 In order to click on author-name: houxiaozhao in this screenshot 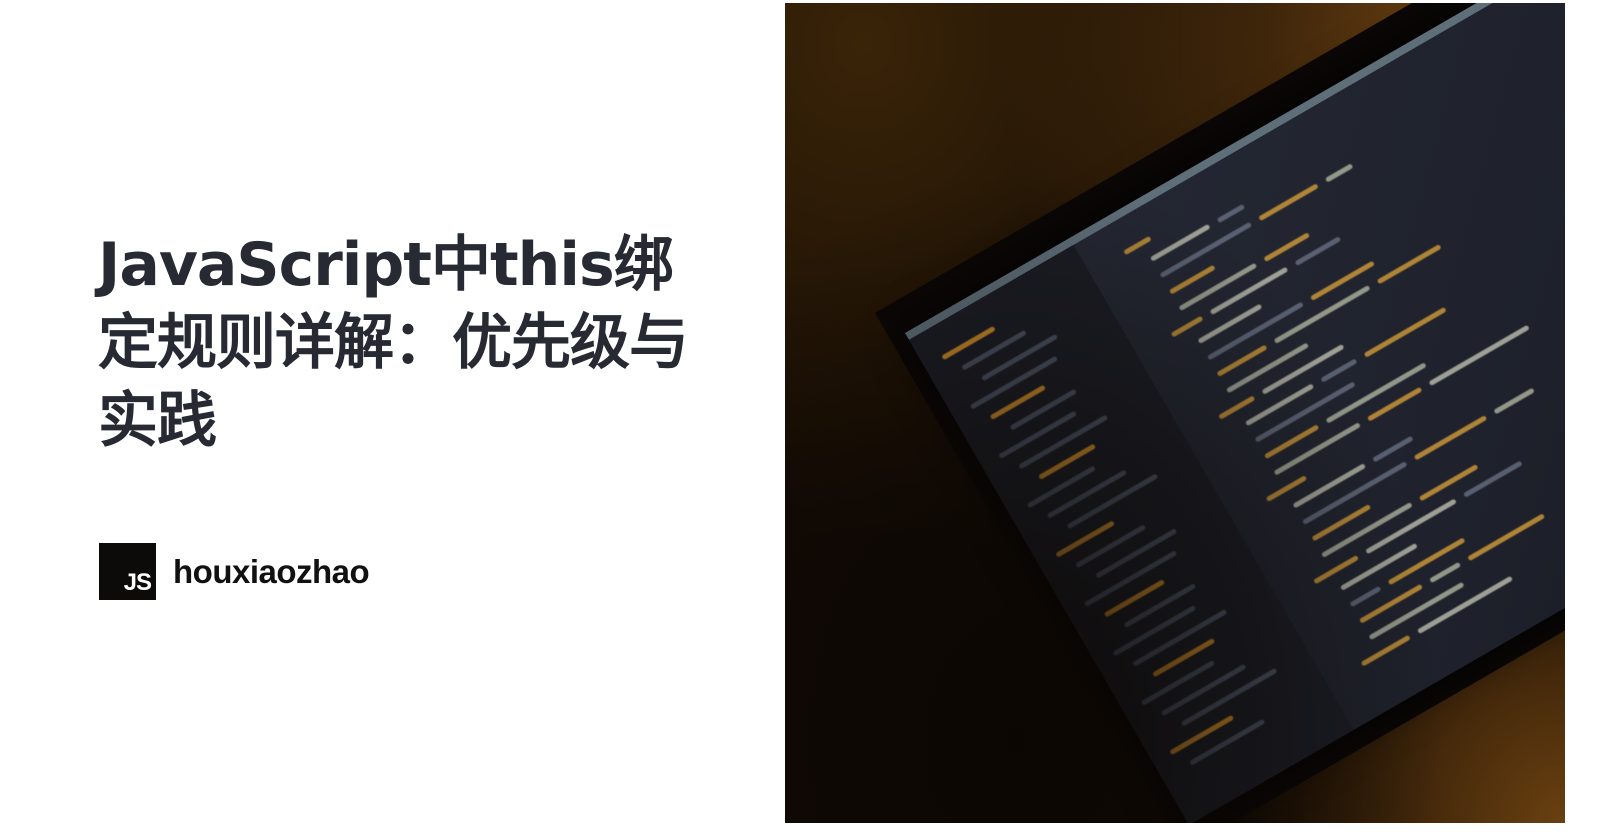, I will do `click(271, 571)`.